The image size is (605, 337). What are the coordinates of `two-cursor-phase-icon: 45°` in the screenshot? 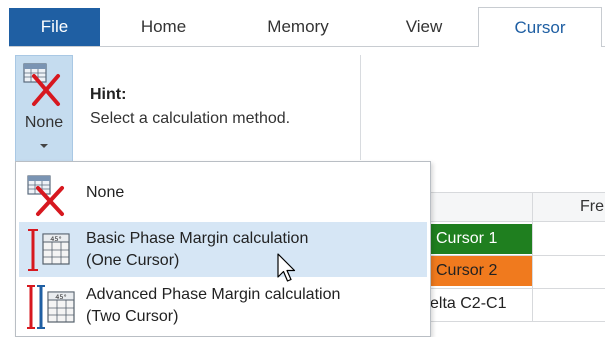 It's located at (52, 309).